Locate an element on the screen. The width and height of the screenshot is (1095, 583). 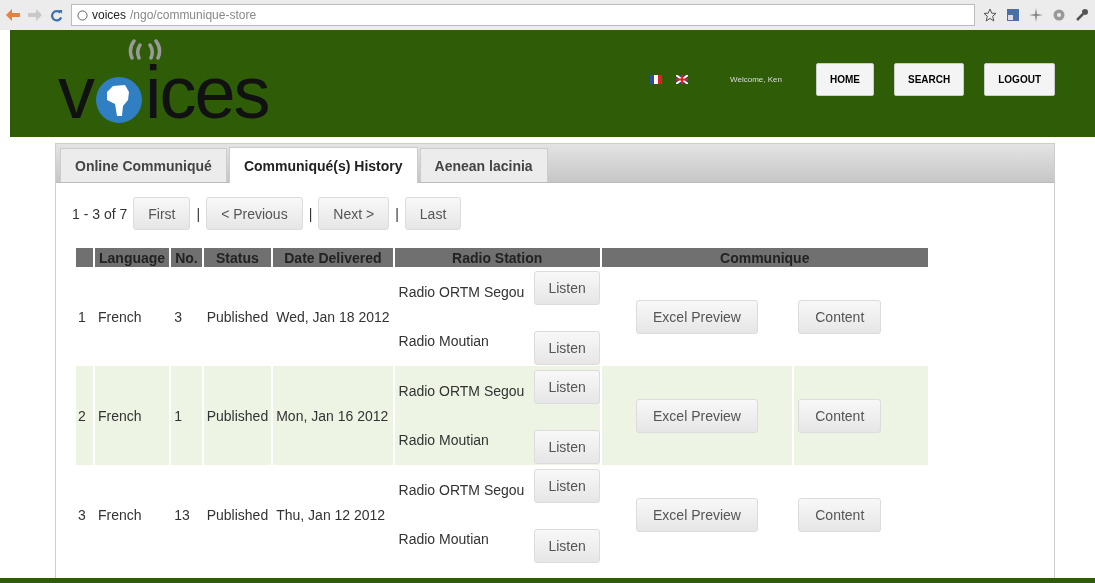
pager-button: Last is located at coordinates (433, 213).